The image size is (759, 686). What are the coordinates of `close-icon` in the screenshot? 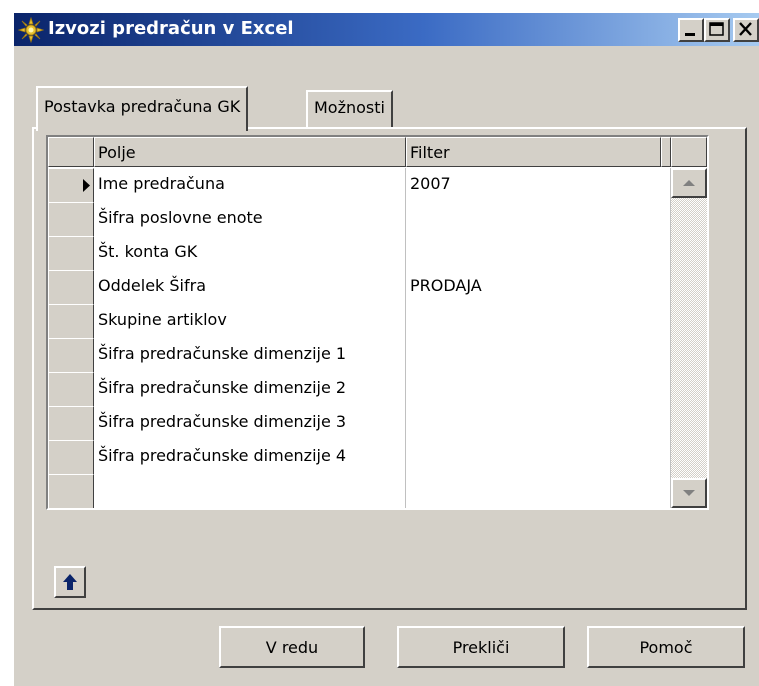 It's located at (745, 29).